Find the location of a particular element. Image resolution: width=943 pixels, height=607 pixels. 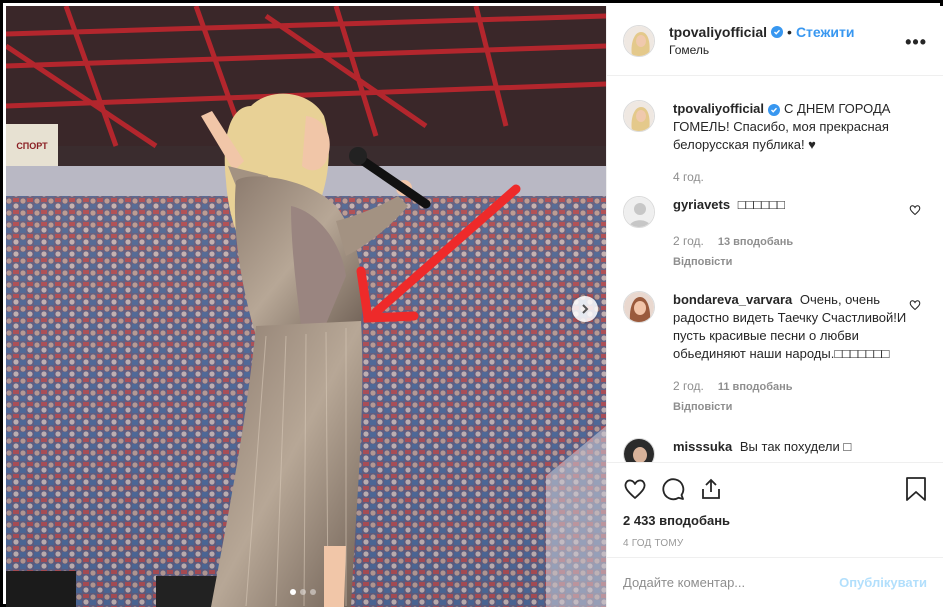

comment-bubble-icon is located at coordinates (673, 489).